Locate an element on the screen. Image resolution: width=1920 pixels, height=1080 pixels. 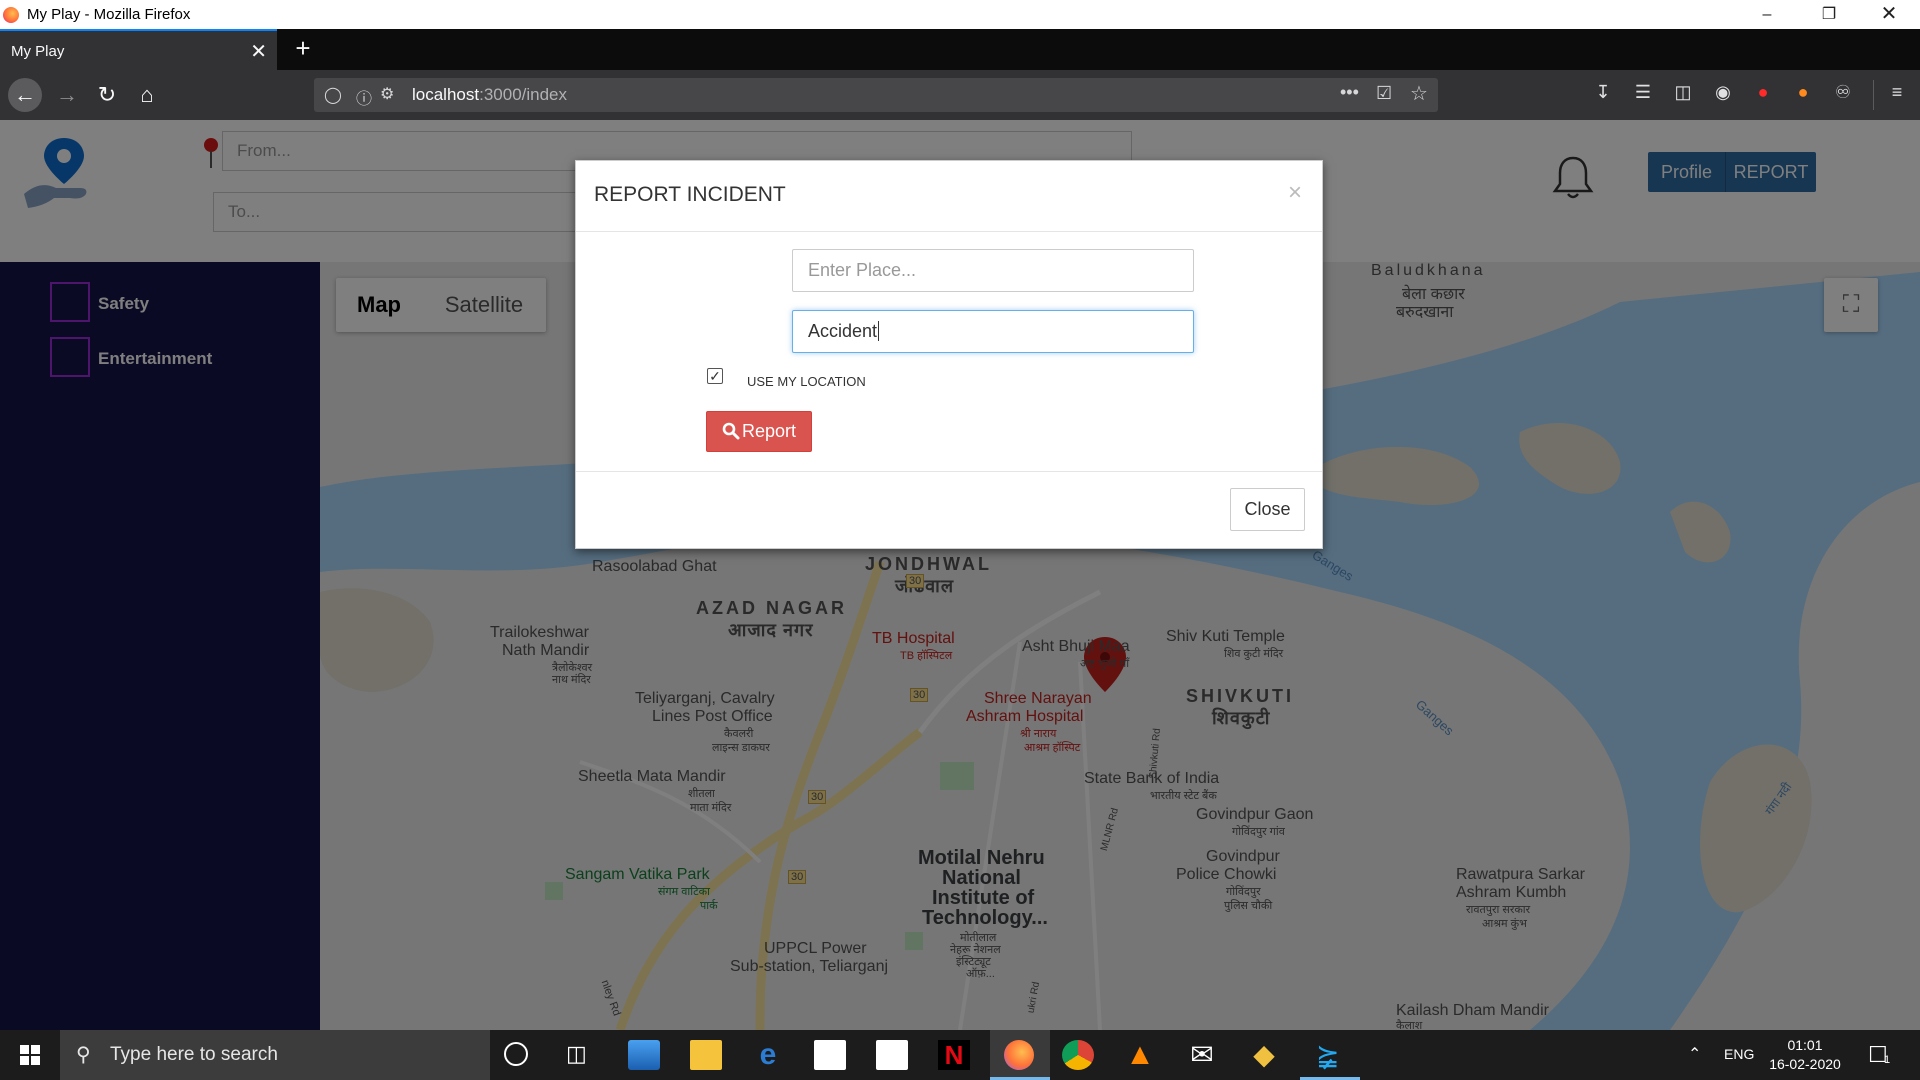
file-explorer-icon is located at coordinates (706, 1055).